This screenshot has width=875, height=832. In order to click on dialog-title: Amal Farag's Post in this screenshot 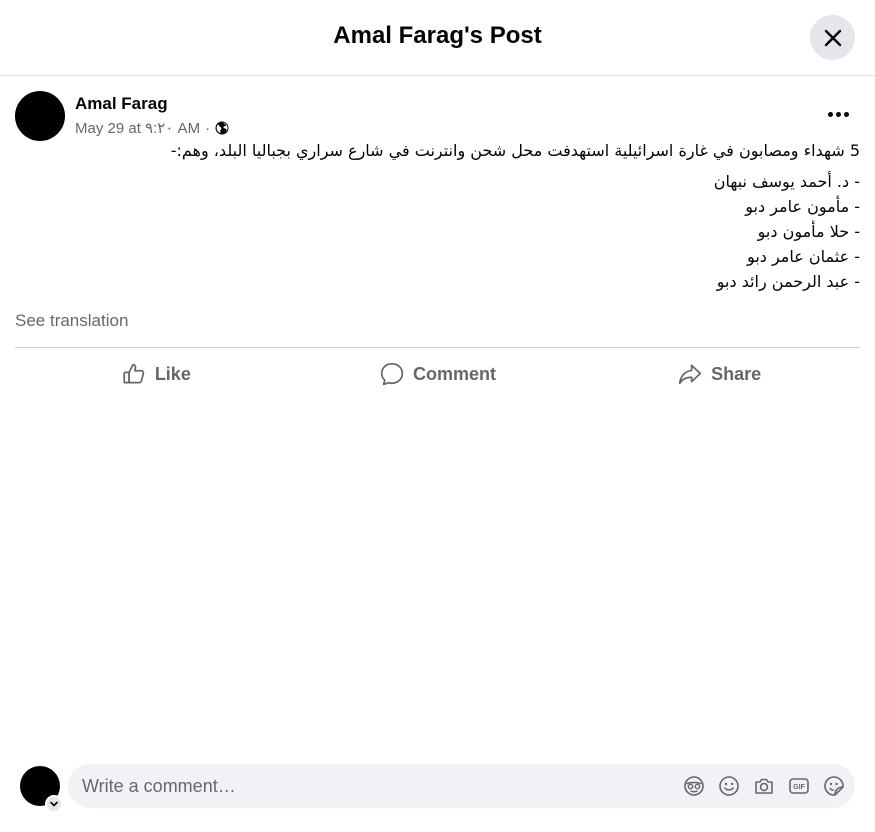, I will do `click(437, 35)`.